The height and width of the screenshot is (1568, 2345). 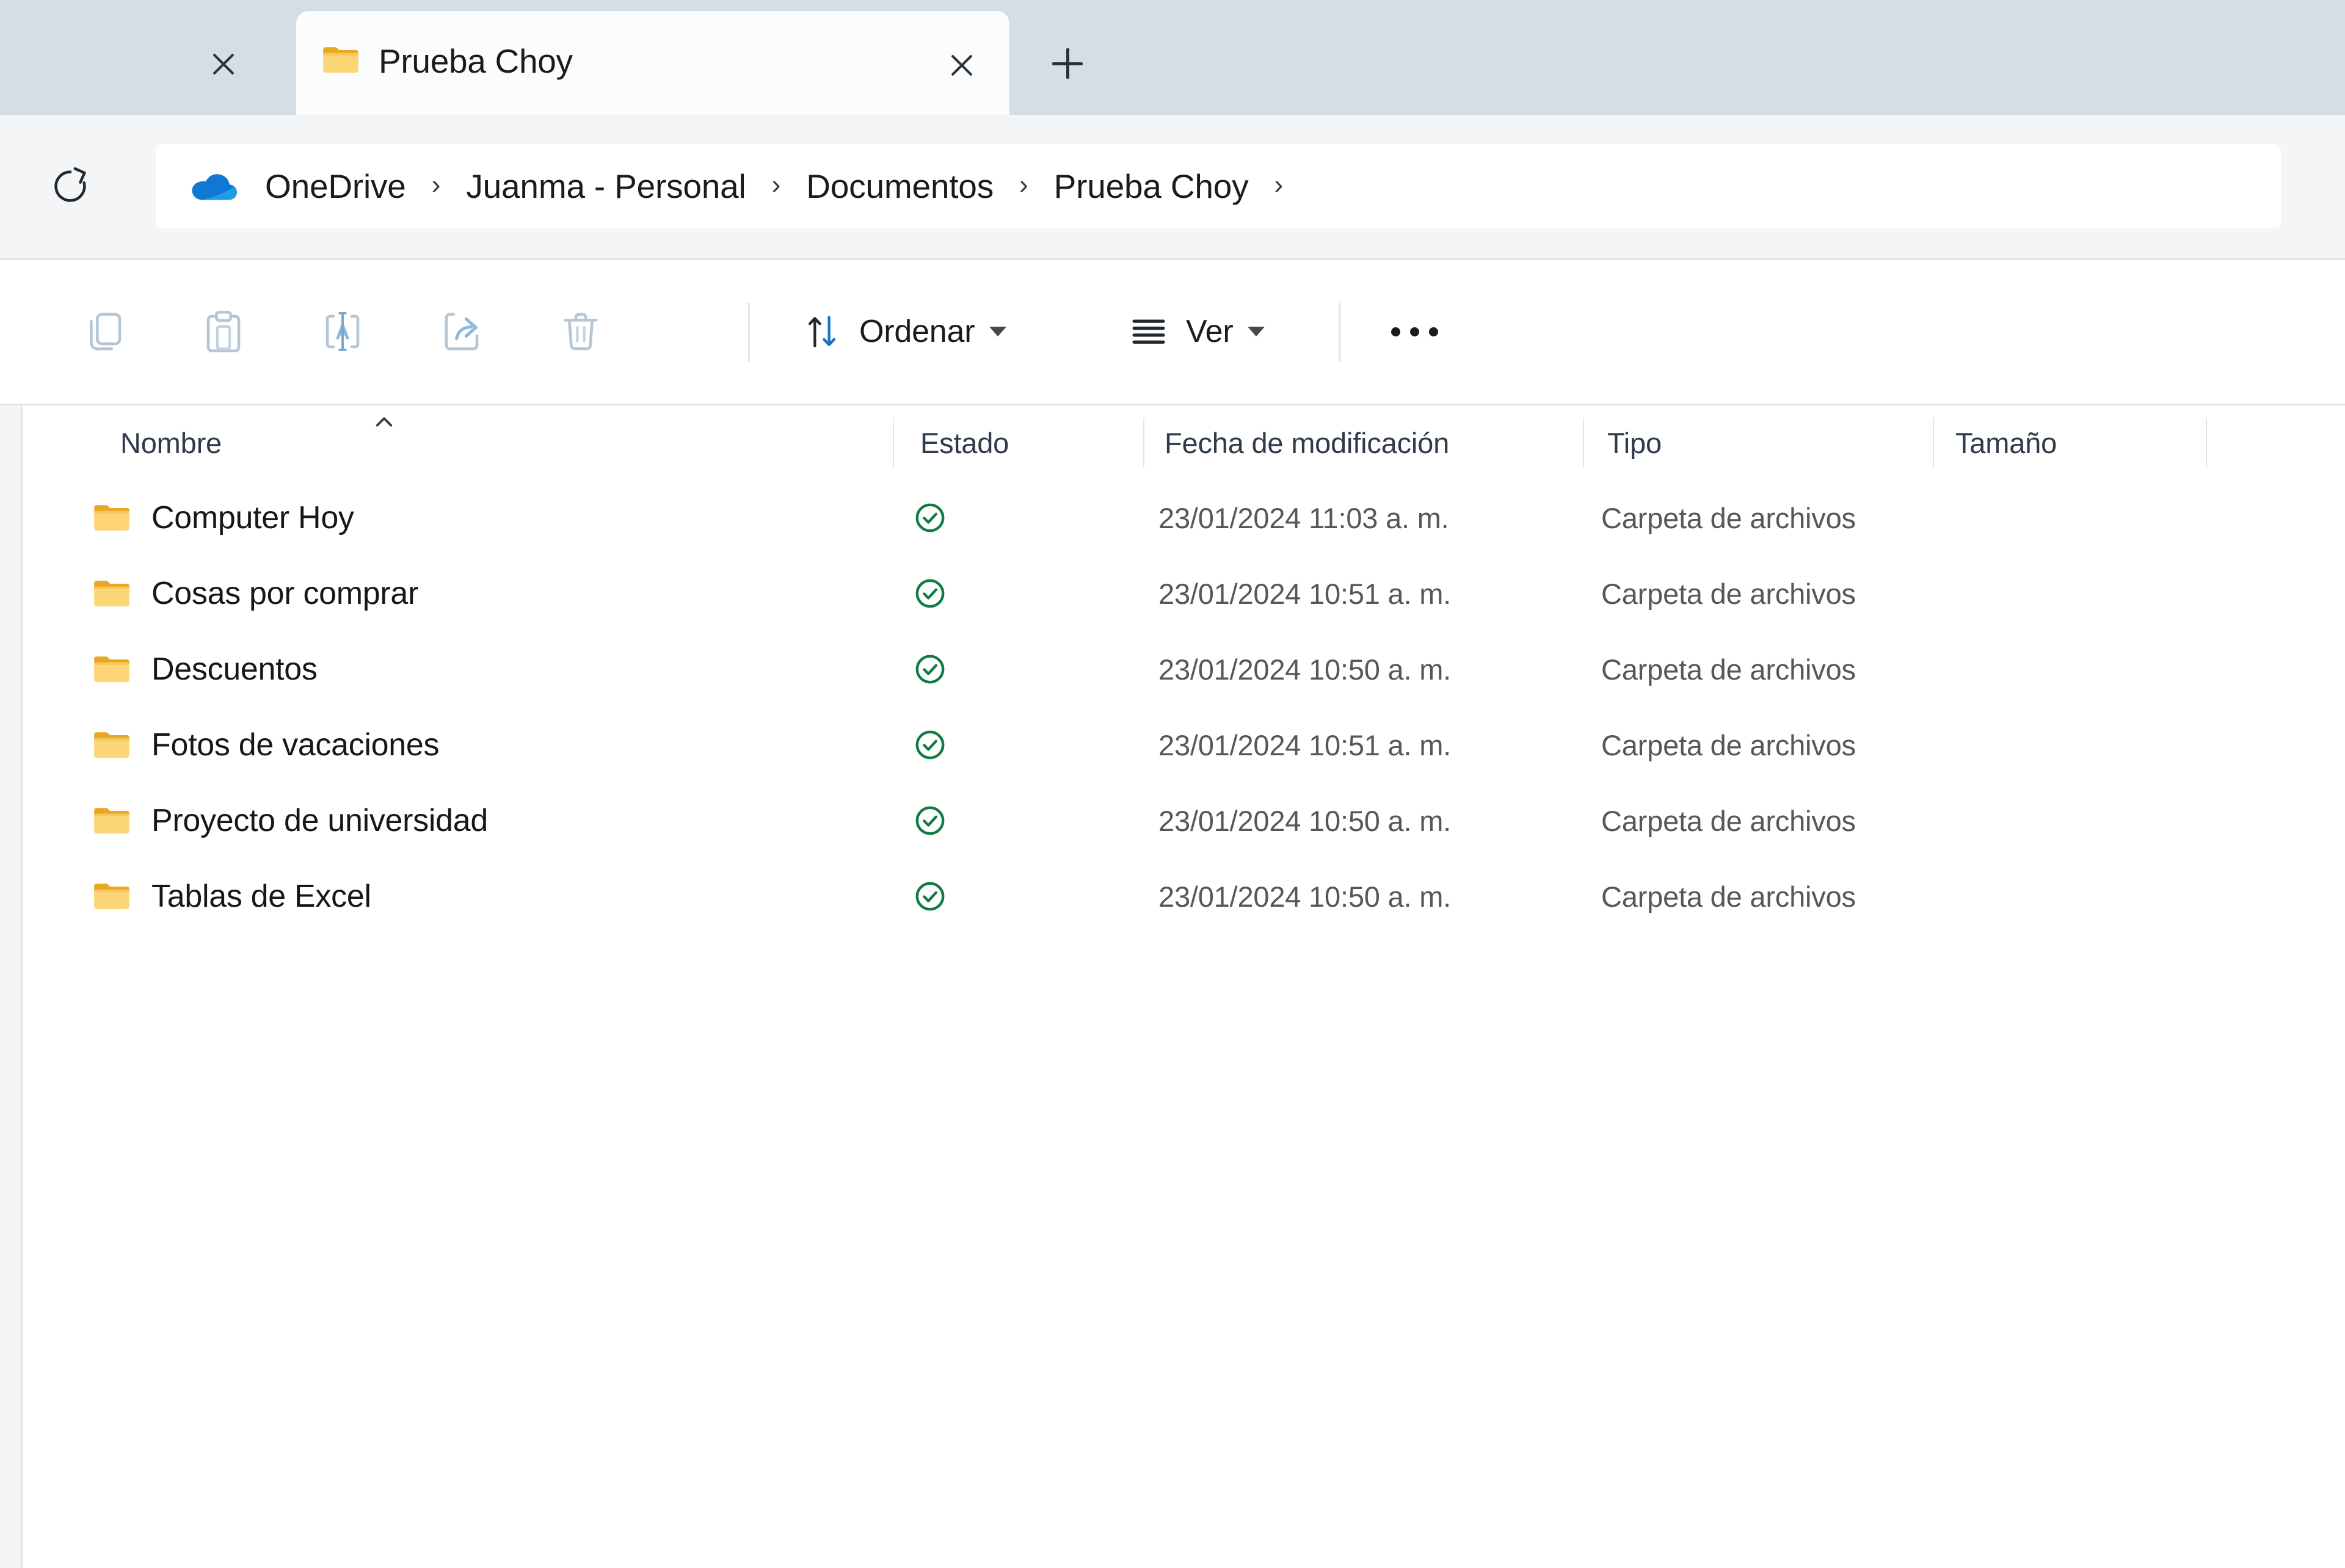 I want to click on file-name-cell: Proyecto de universidad, so click(x=290, y=820).